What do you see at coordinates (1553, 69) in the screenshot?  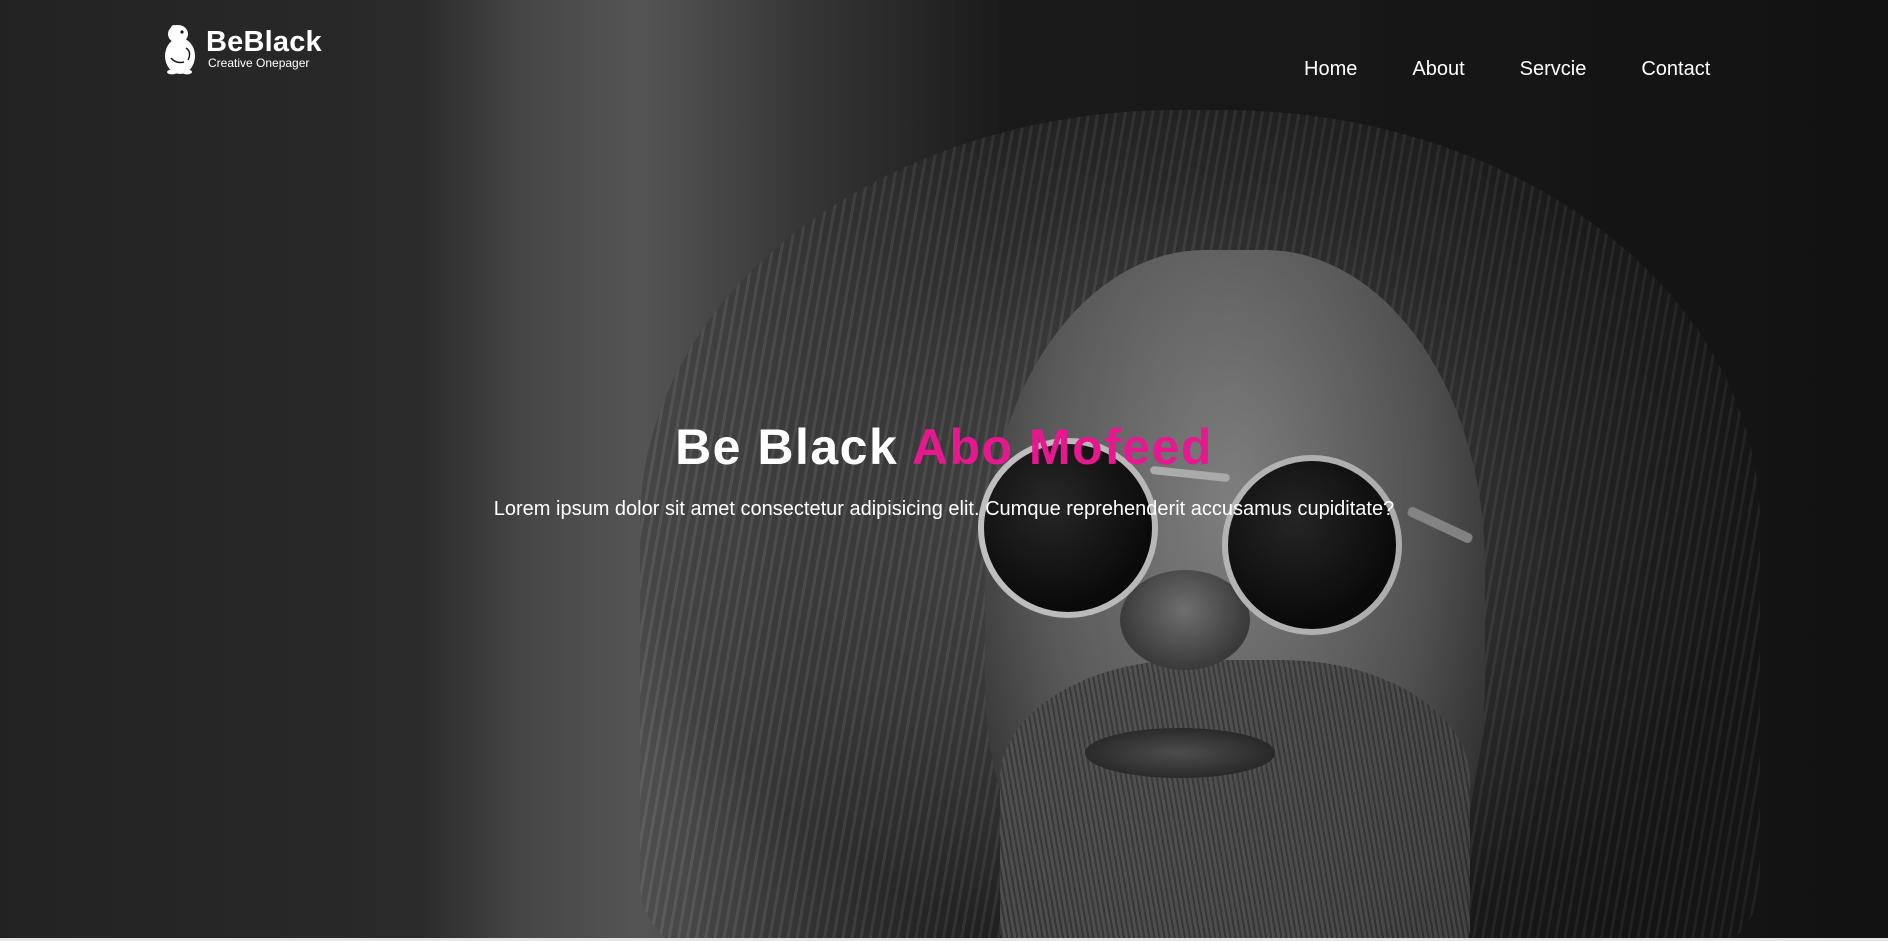 I see `nav-item-service: Servcie` at bounding box center [1553, 69].